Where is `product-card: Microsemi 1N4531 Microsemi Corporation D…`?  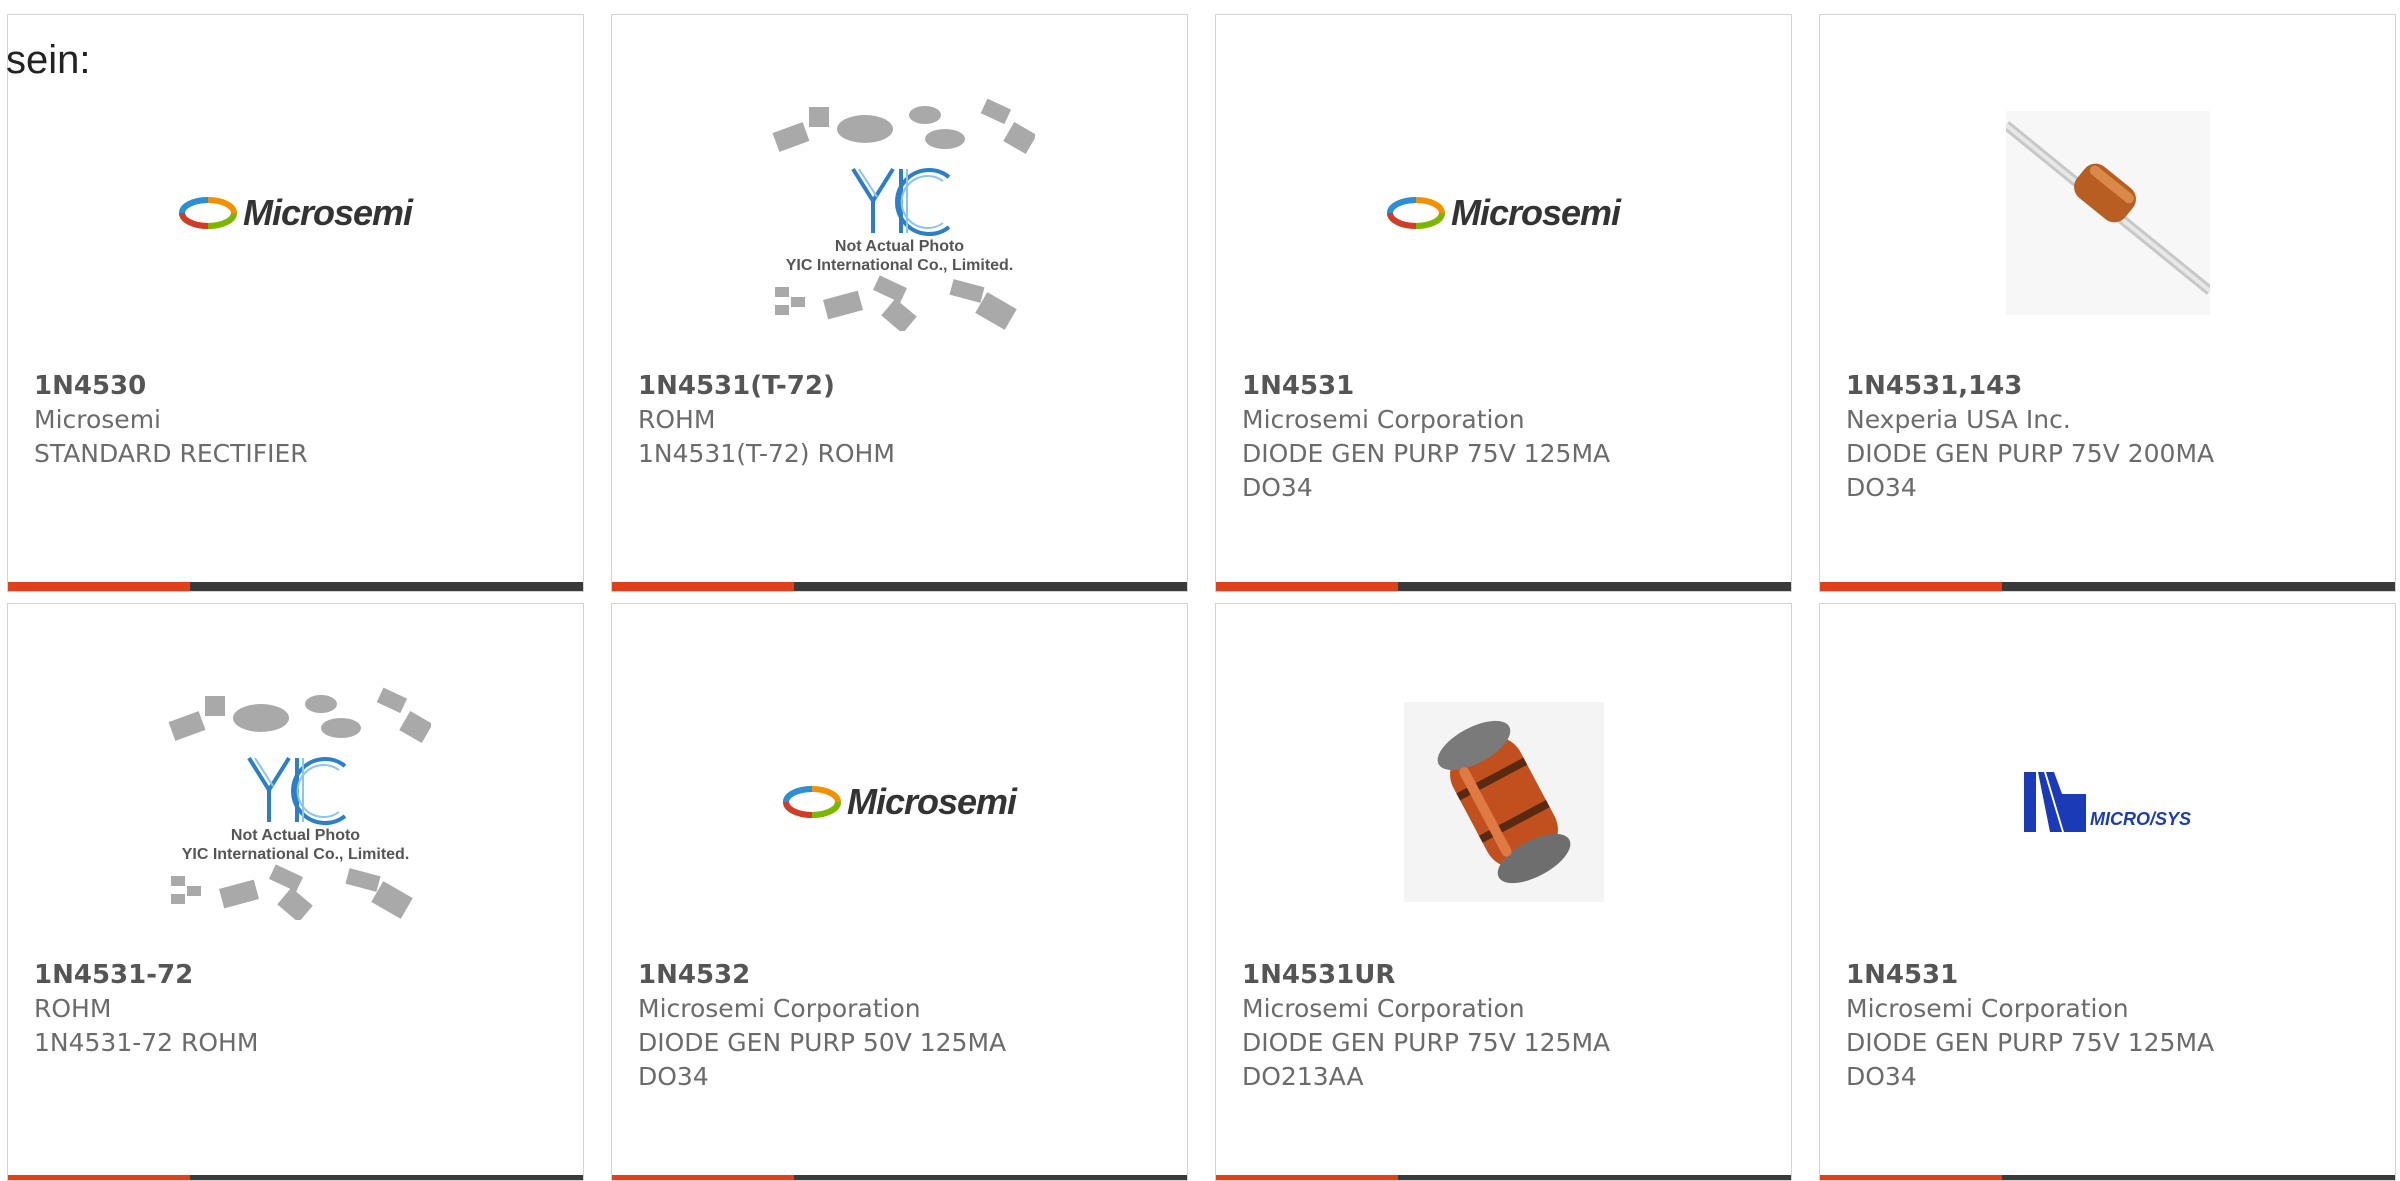
product-card: Microsemi 1N4531 Microsemi Corporation D… is located at coordinates (1503, 303).